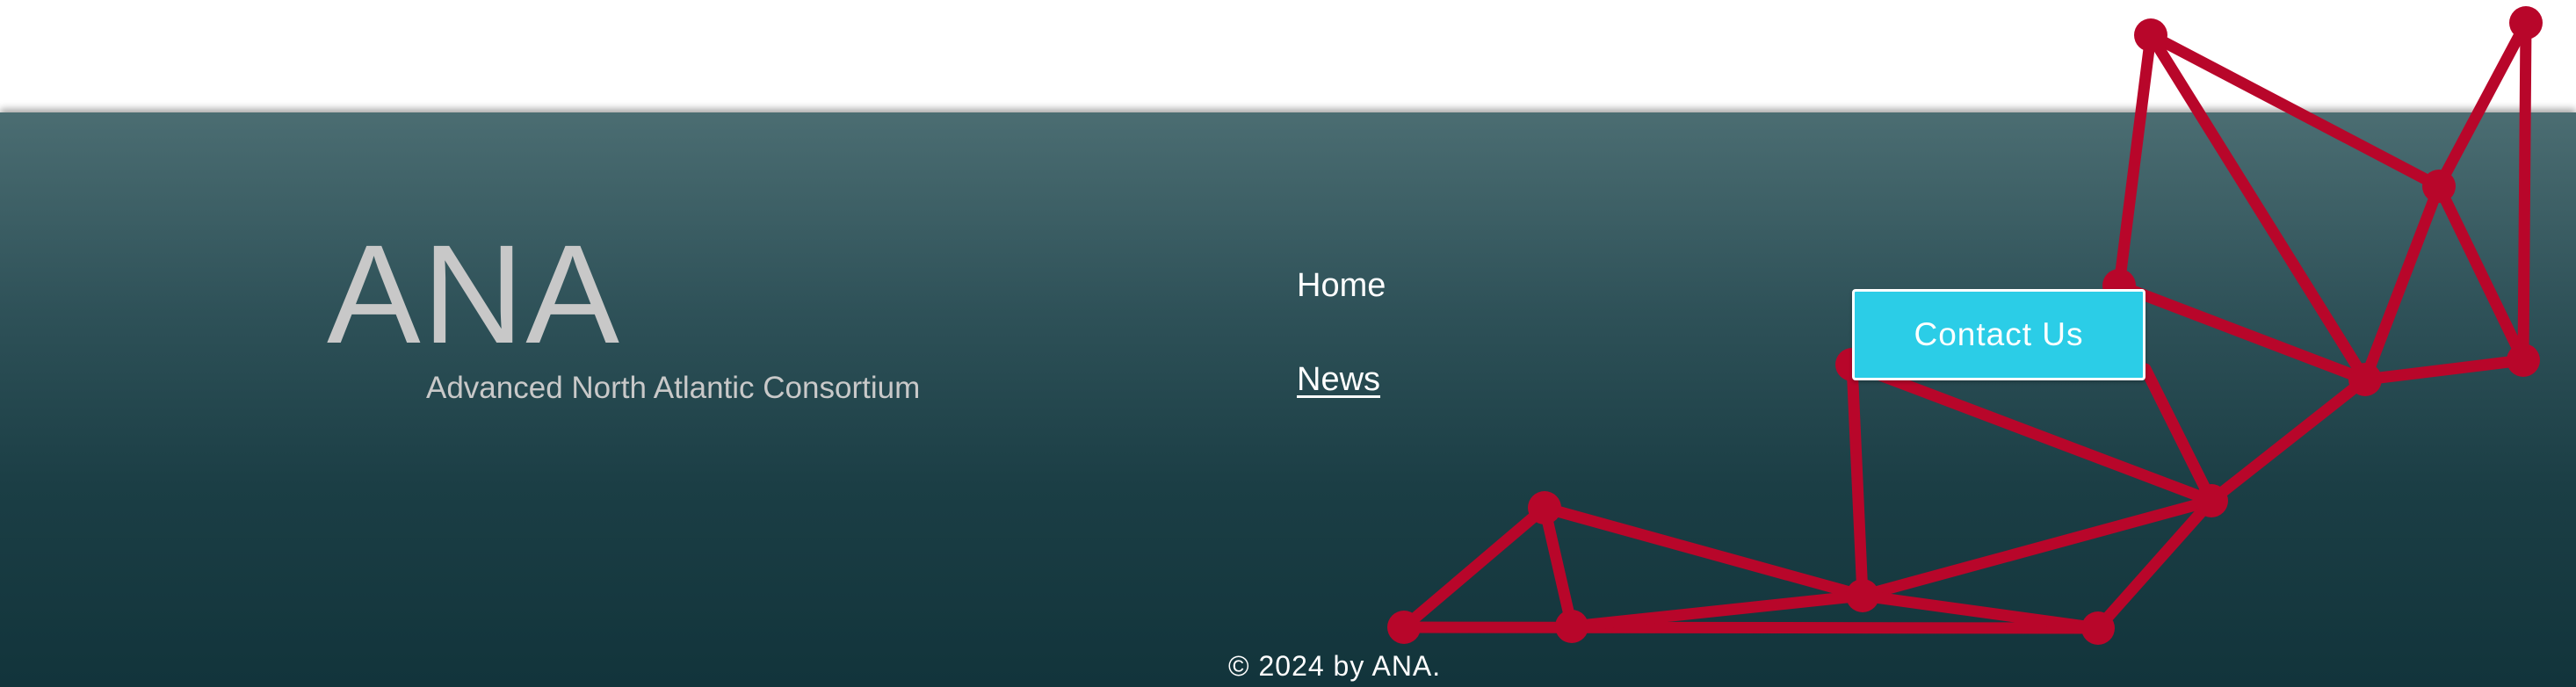 The image size is (2576, 687). Describe the element at coordinates (474, 293) in the screenshot. I see `brand-logo-title: ANA` at that location.